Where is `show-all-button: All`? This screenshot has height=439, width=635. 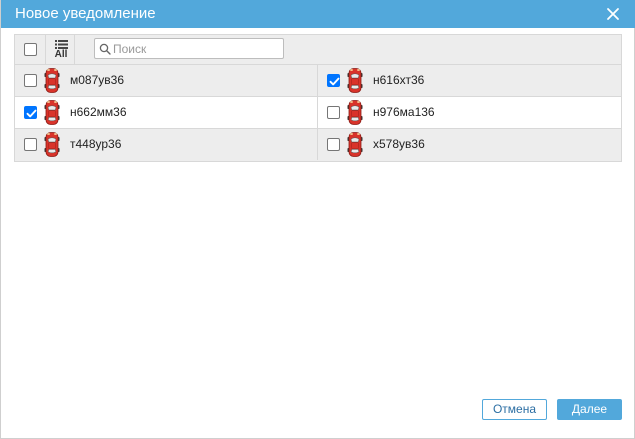 show-all-button: All is located at coordinates (60, 49).